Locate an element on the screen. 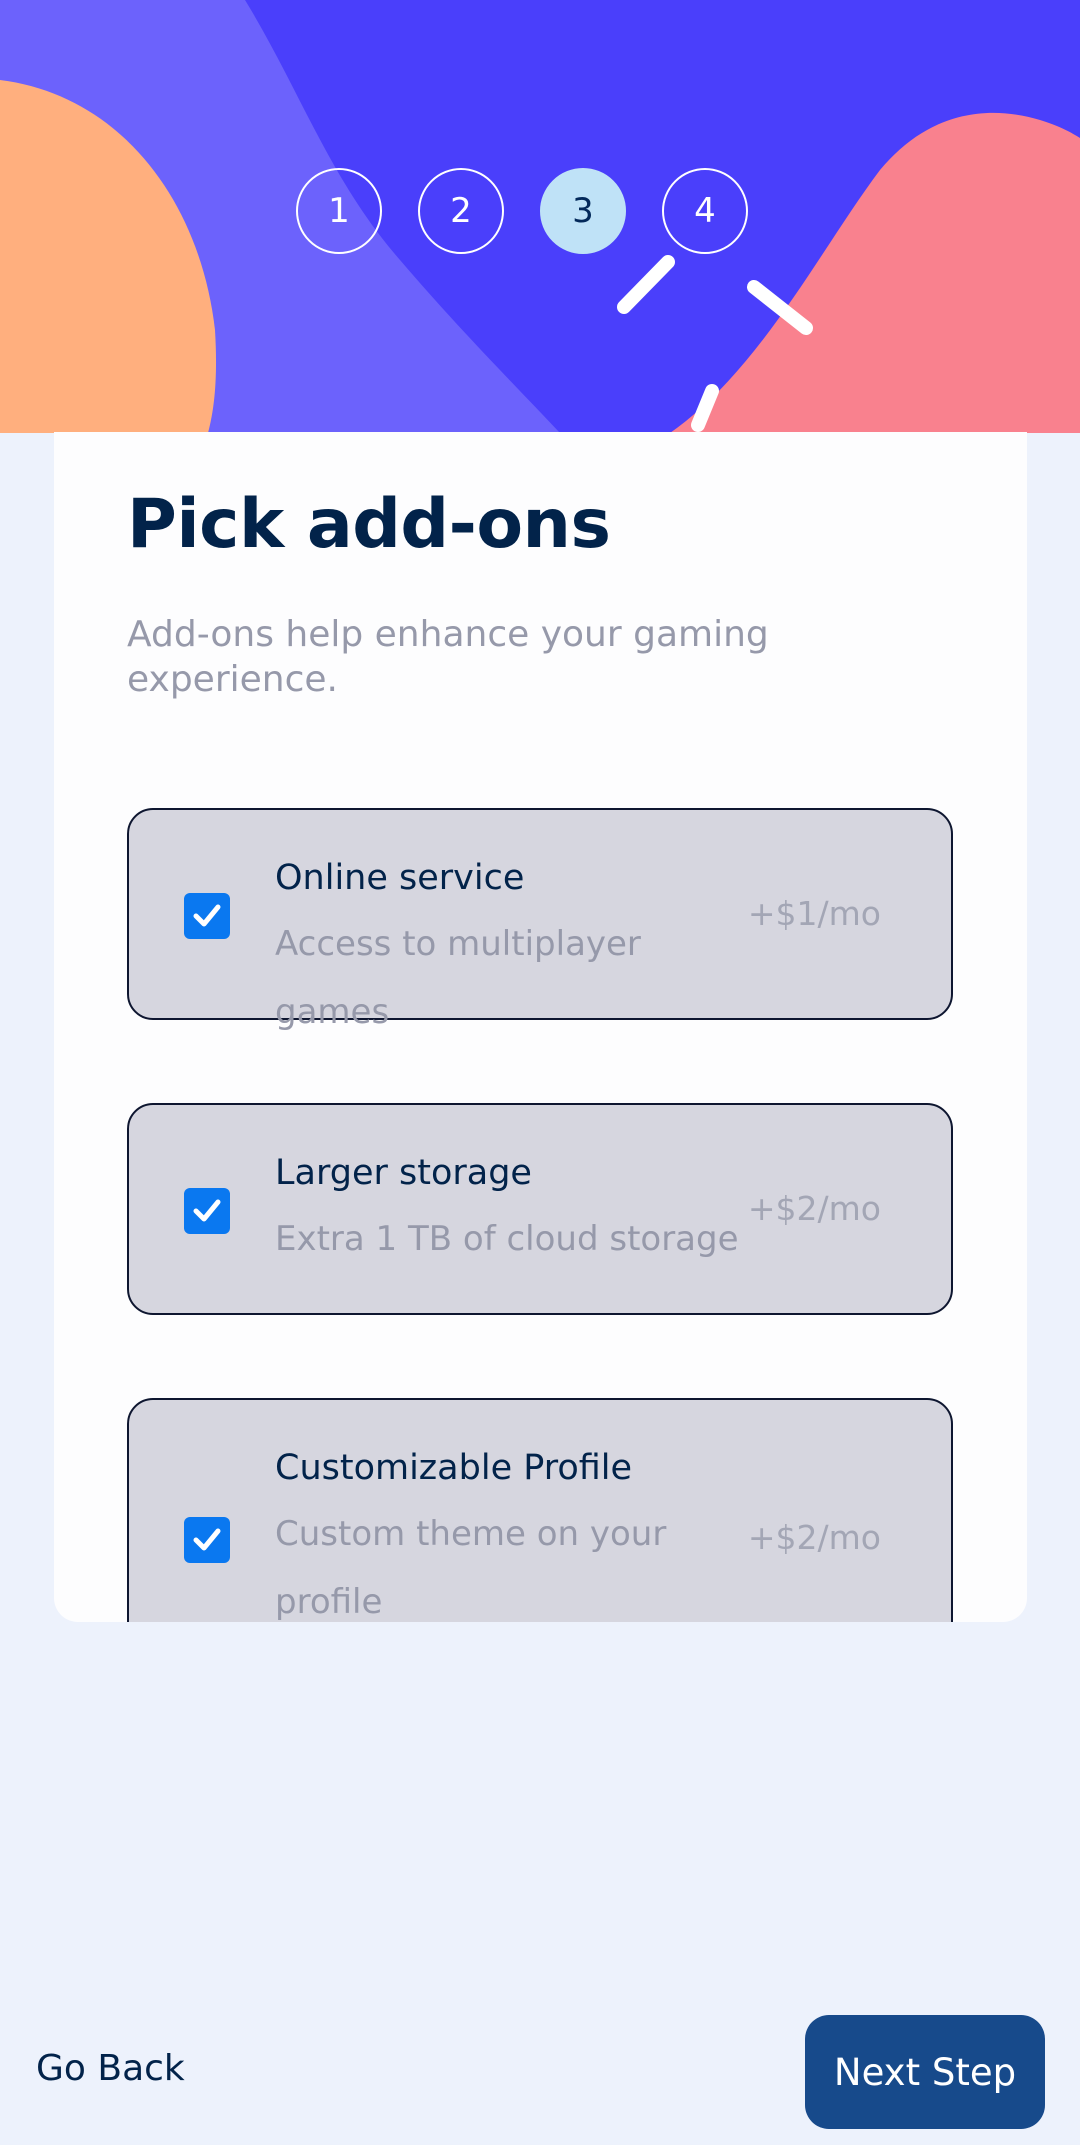  page-title: Pick add-ons is located at coordinates (369, 524).